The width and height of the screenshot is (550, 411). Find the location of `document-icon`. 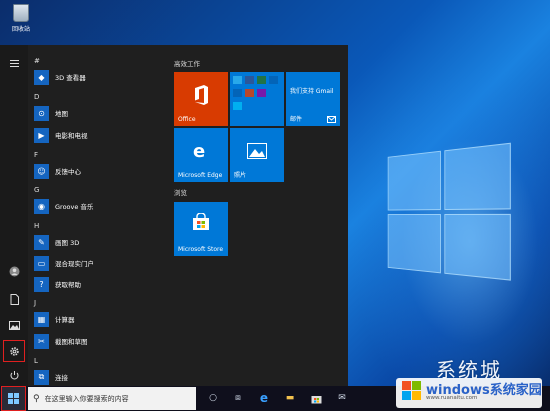

document-icon is located at coordinates (14, 299).